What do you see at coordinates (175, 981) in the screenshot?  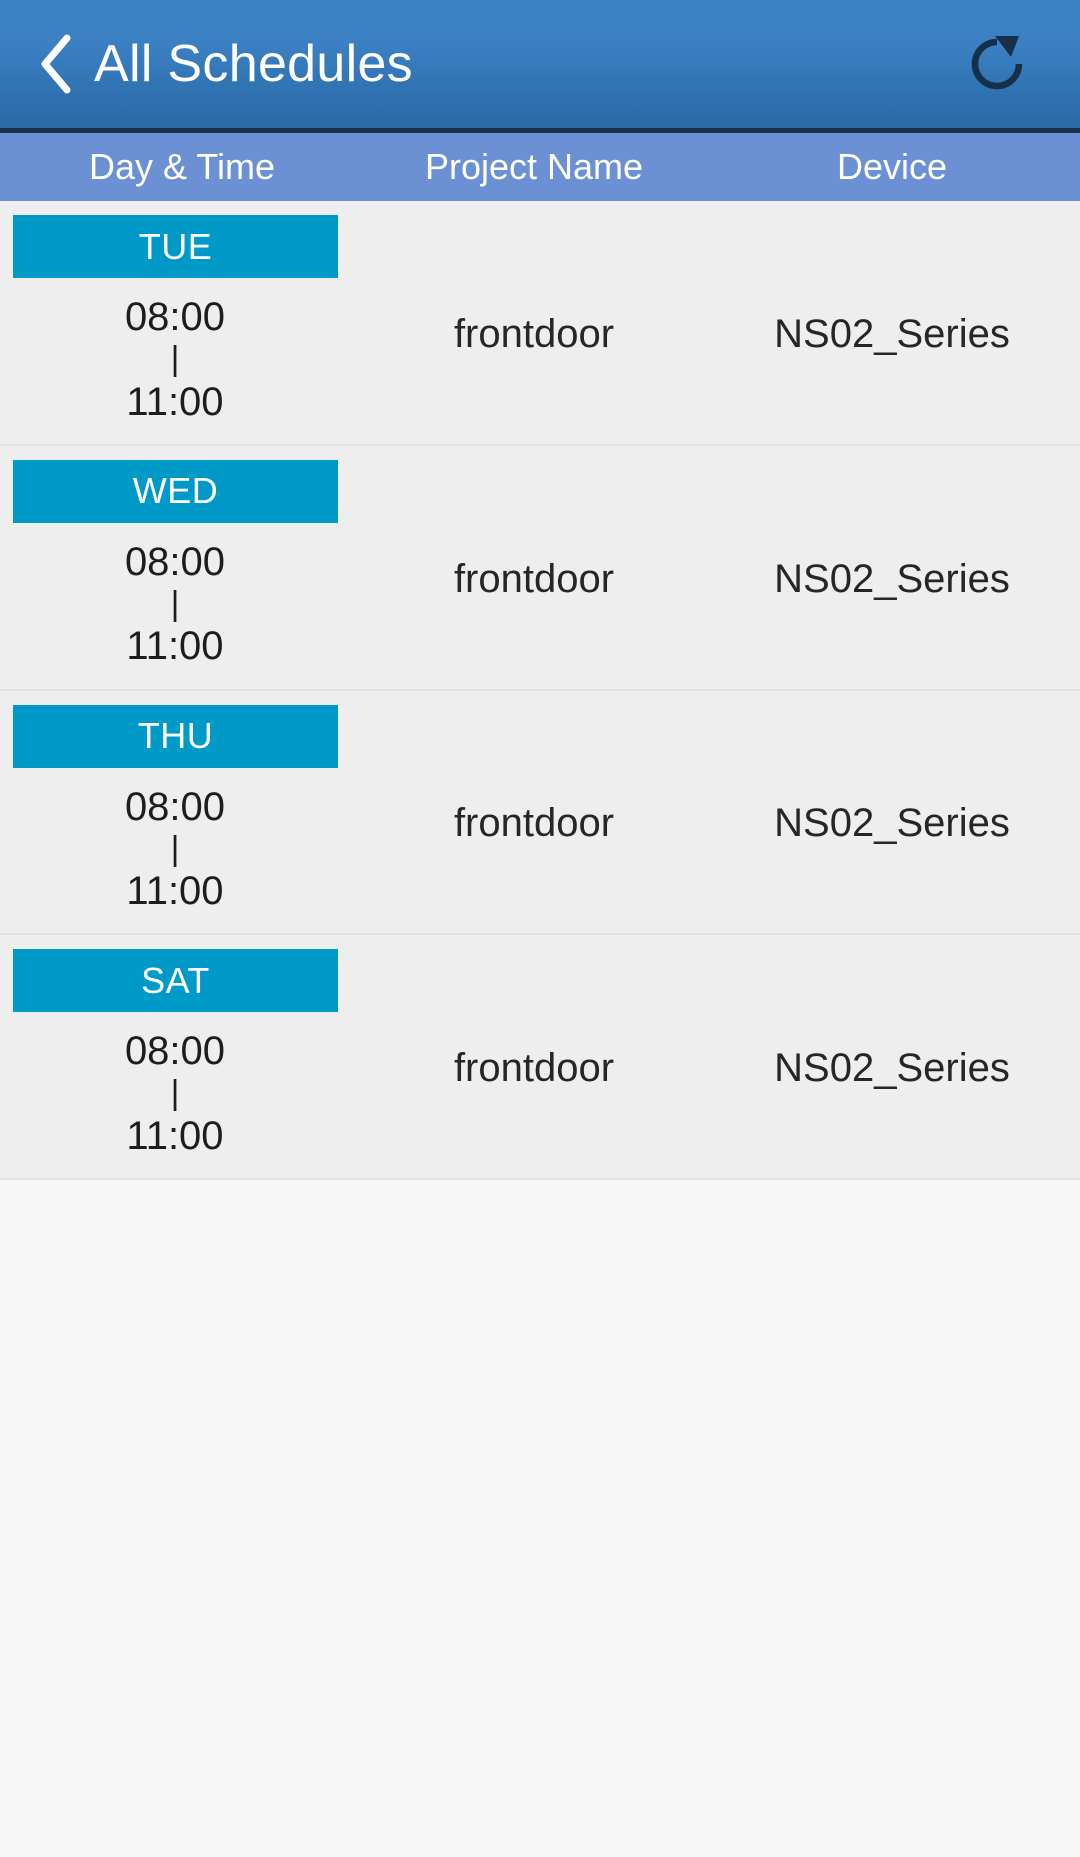 I see `day-badge: SAT` at bounding box center [175, 981].